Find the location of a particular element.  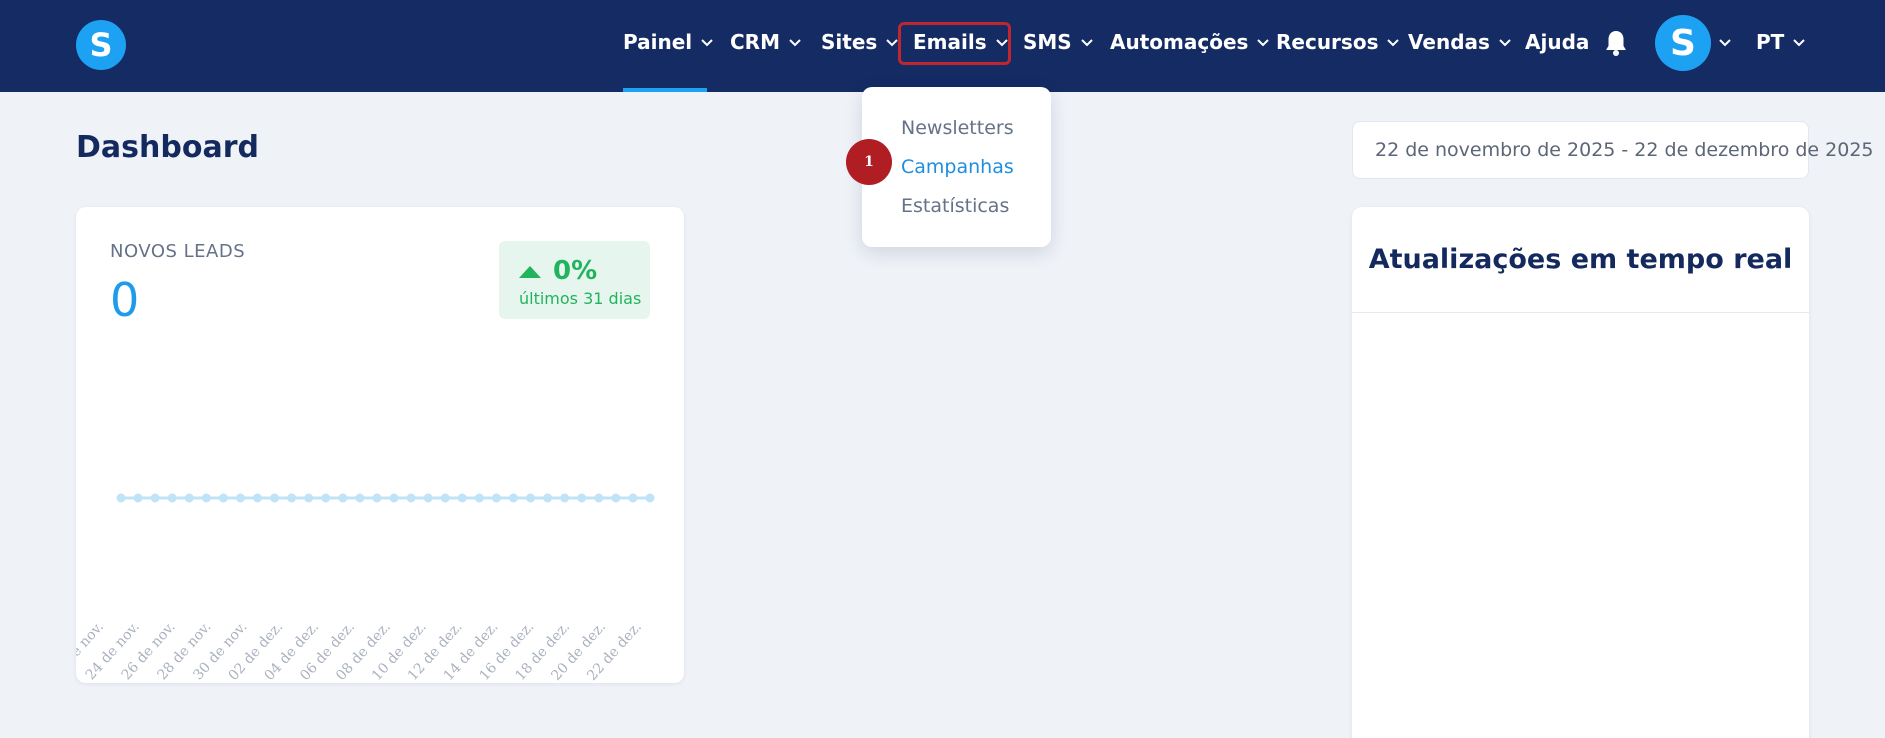

page-title: Dashboard is located at coordinates (167, 147).